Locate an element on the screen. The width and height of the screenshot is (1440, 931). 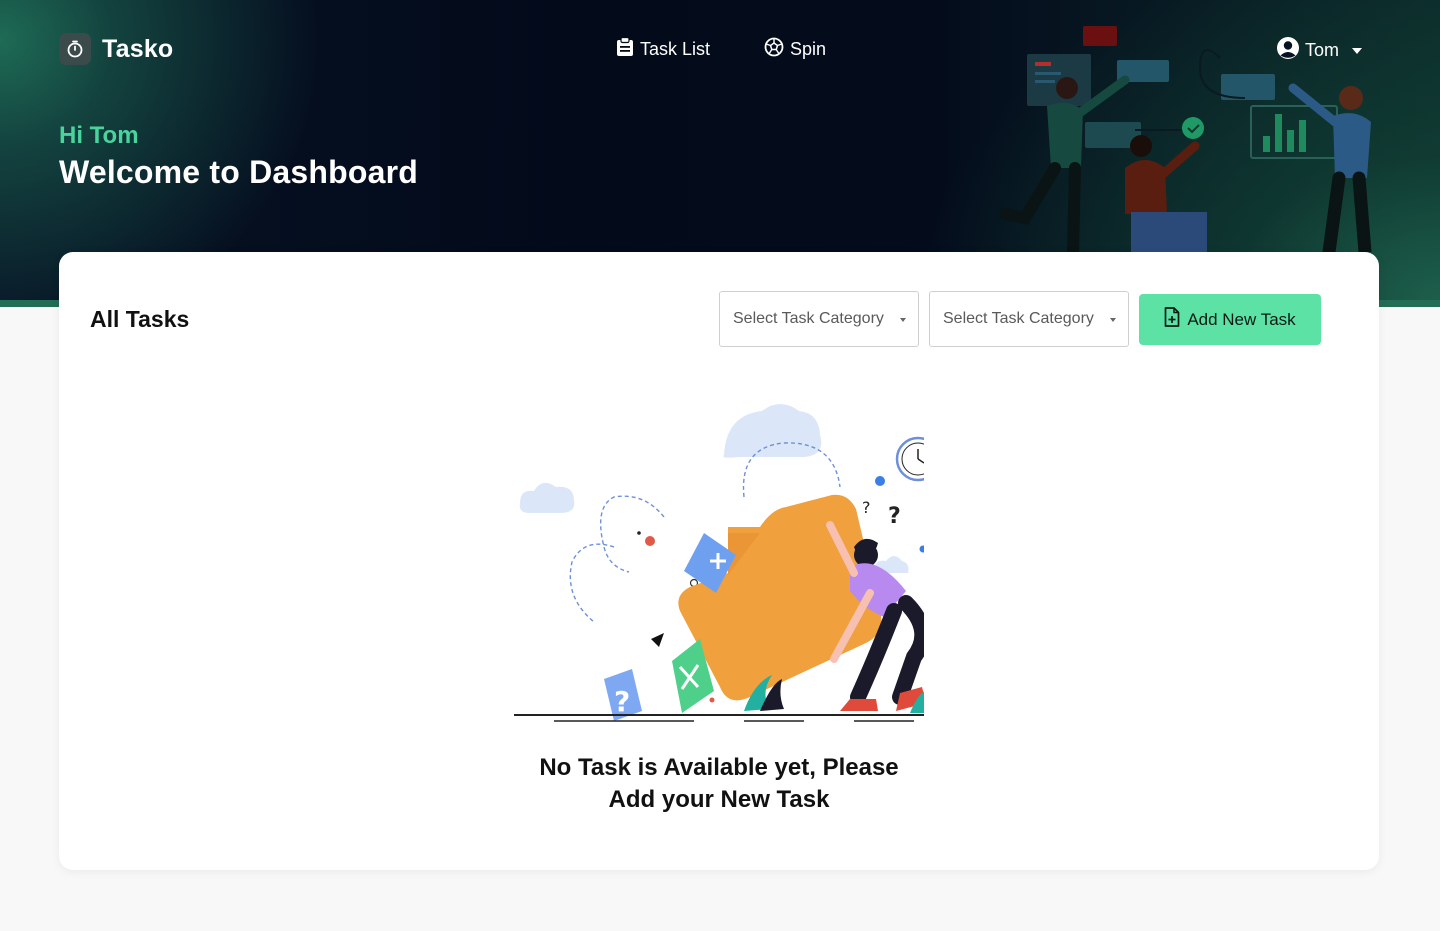
task-category-select-1-label: Select Task Category is located at coordinates (808, 318).